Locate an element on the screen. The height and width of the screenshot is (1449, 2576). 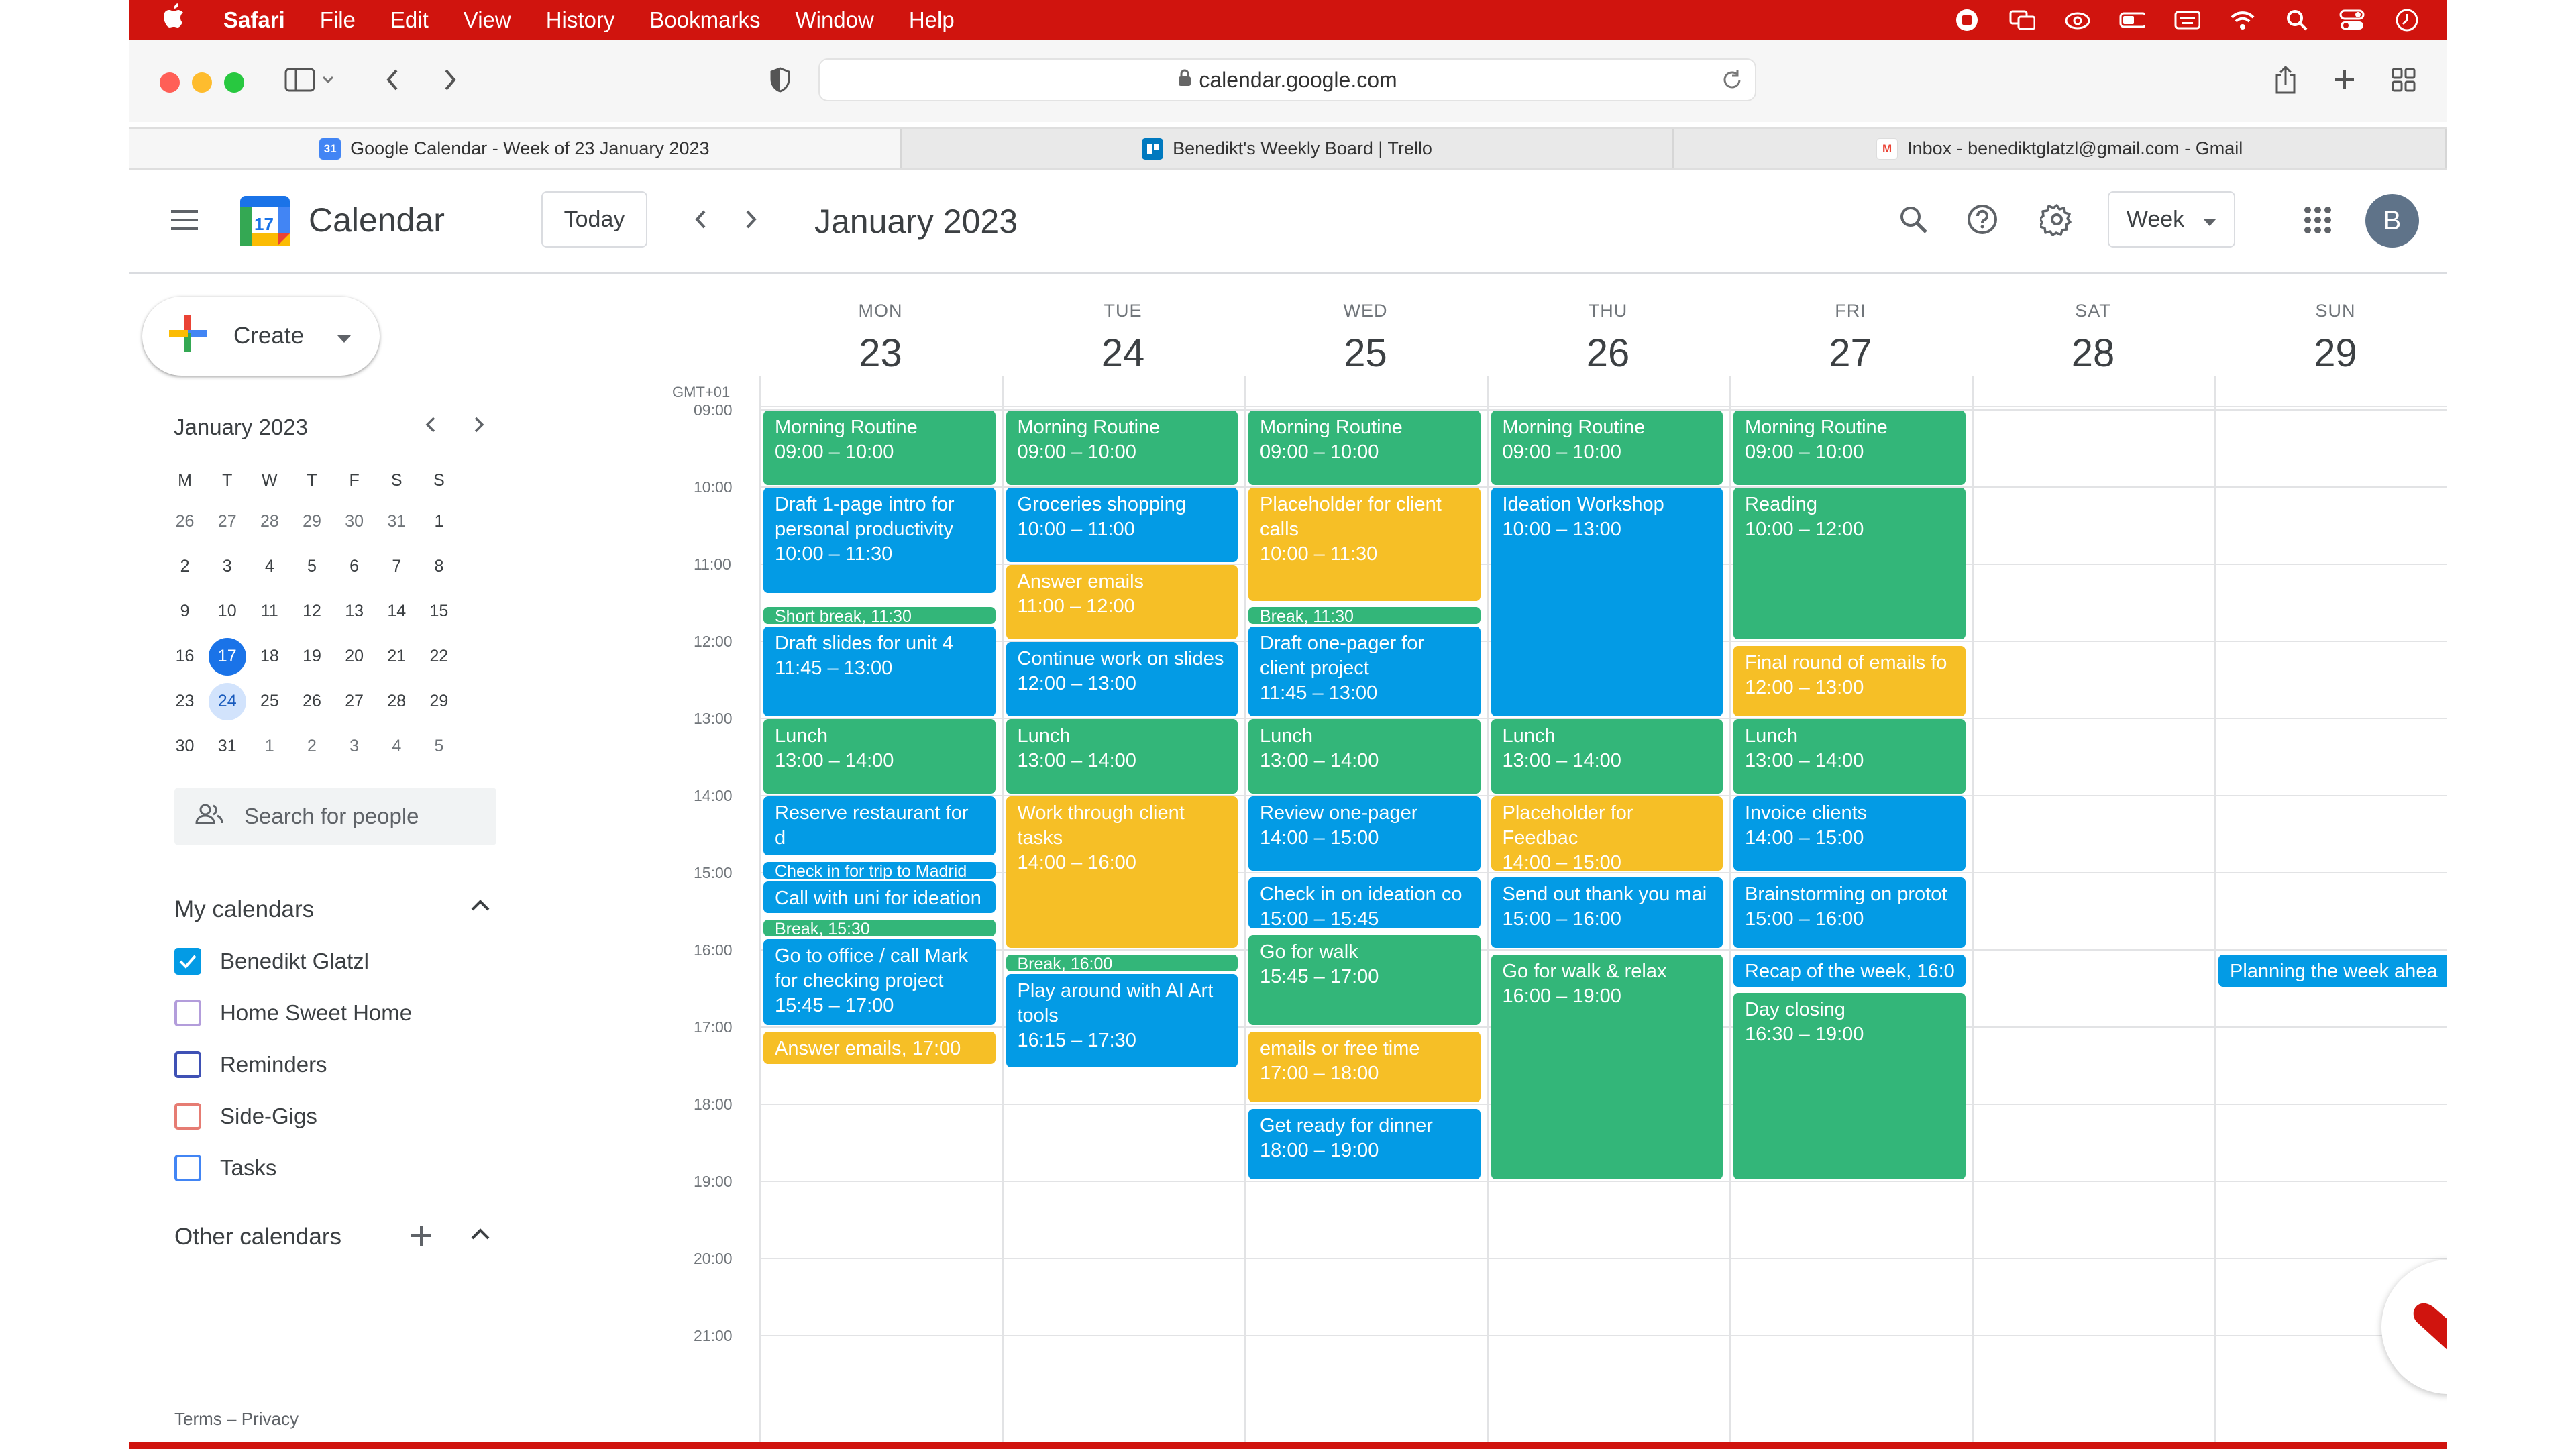
mini-day: 14 is located at coordinates (397, 612).